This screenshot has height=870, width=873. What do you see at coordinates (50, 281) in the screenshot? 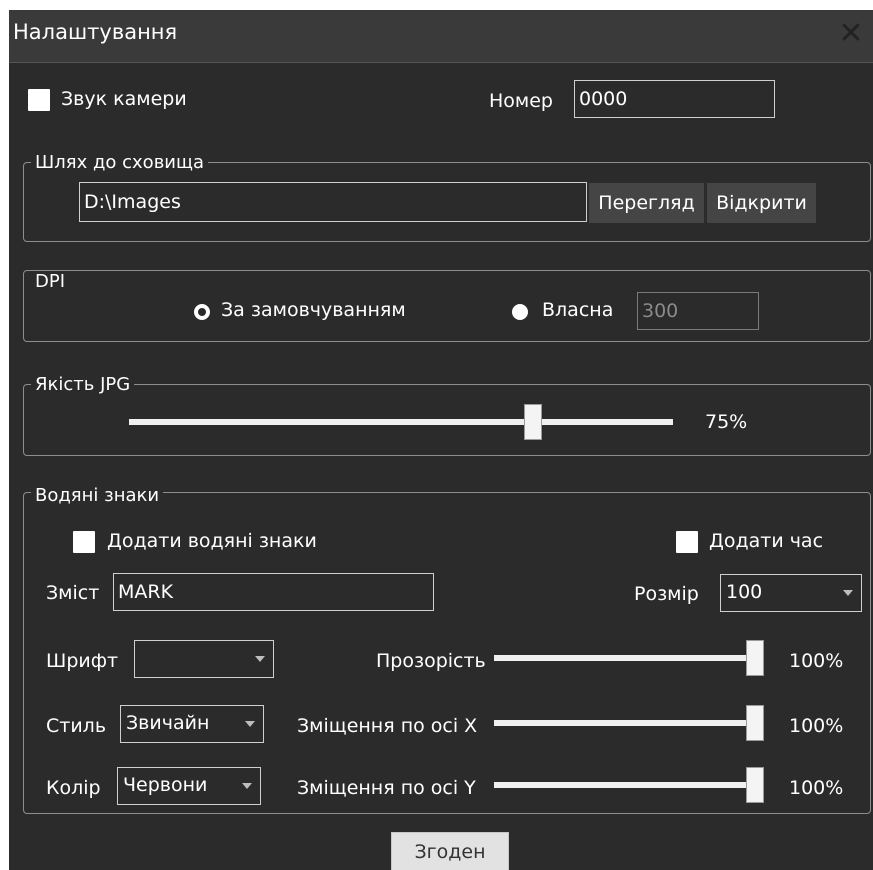
I see `dpi-legend: DPI` at bounding box center [50, 281].